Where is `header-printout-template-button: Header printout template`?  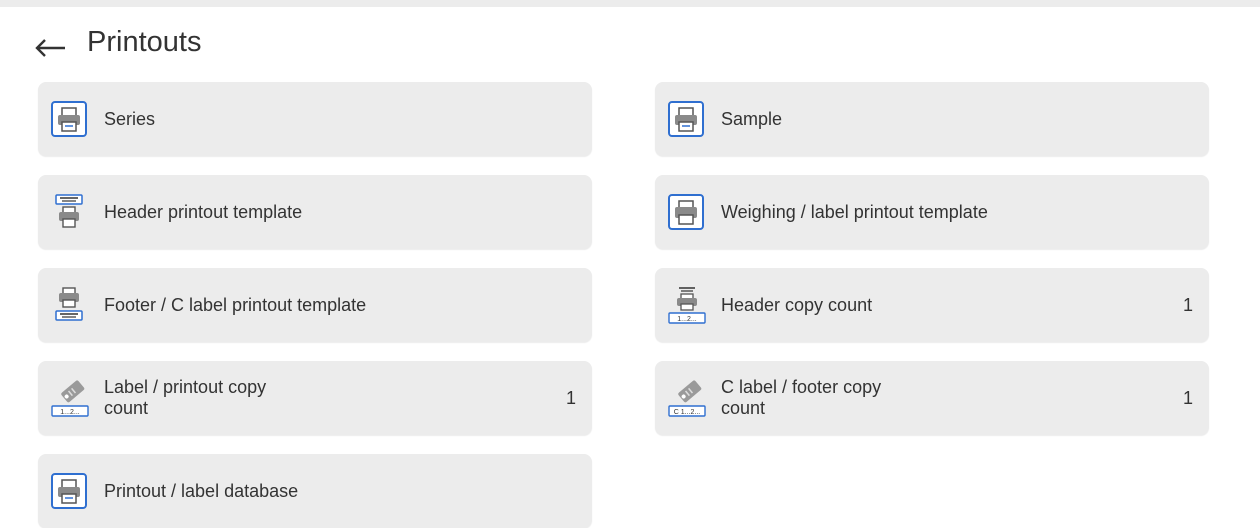 header-printout-template-button: Header printout template is located at coordinates (315, 212).